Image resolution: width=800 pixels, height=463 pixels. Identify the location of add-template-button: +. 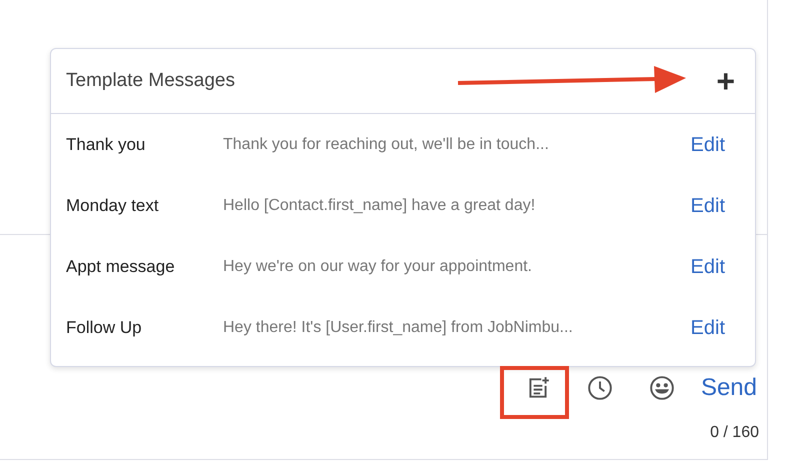
(725, 81).